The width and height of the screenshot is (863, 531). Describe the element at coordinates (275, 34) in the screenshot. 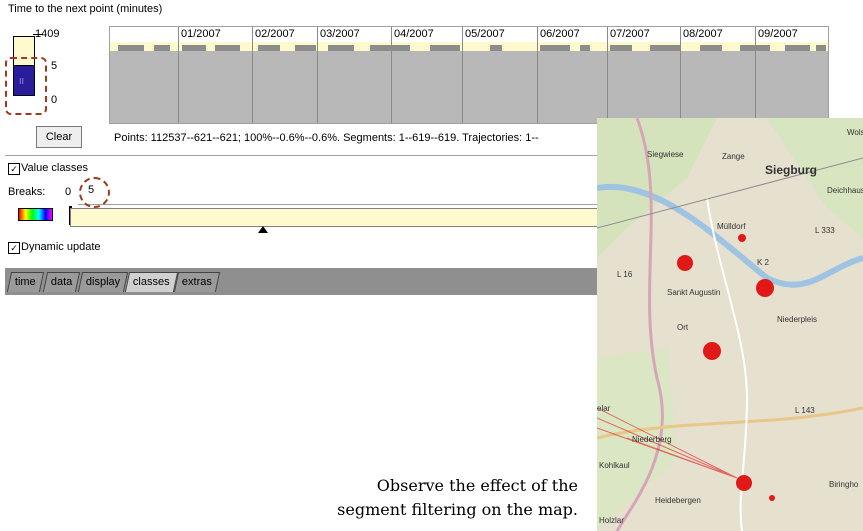

I see `timeline-month-label: 02/2007` at that location.